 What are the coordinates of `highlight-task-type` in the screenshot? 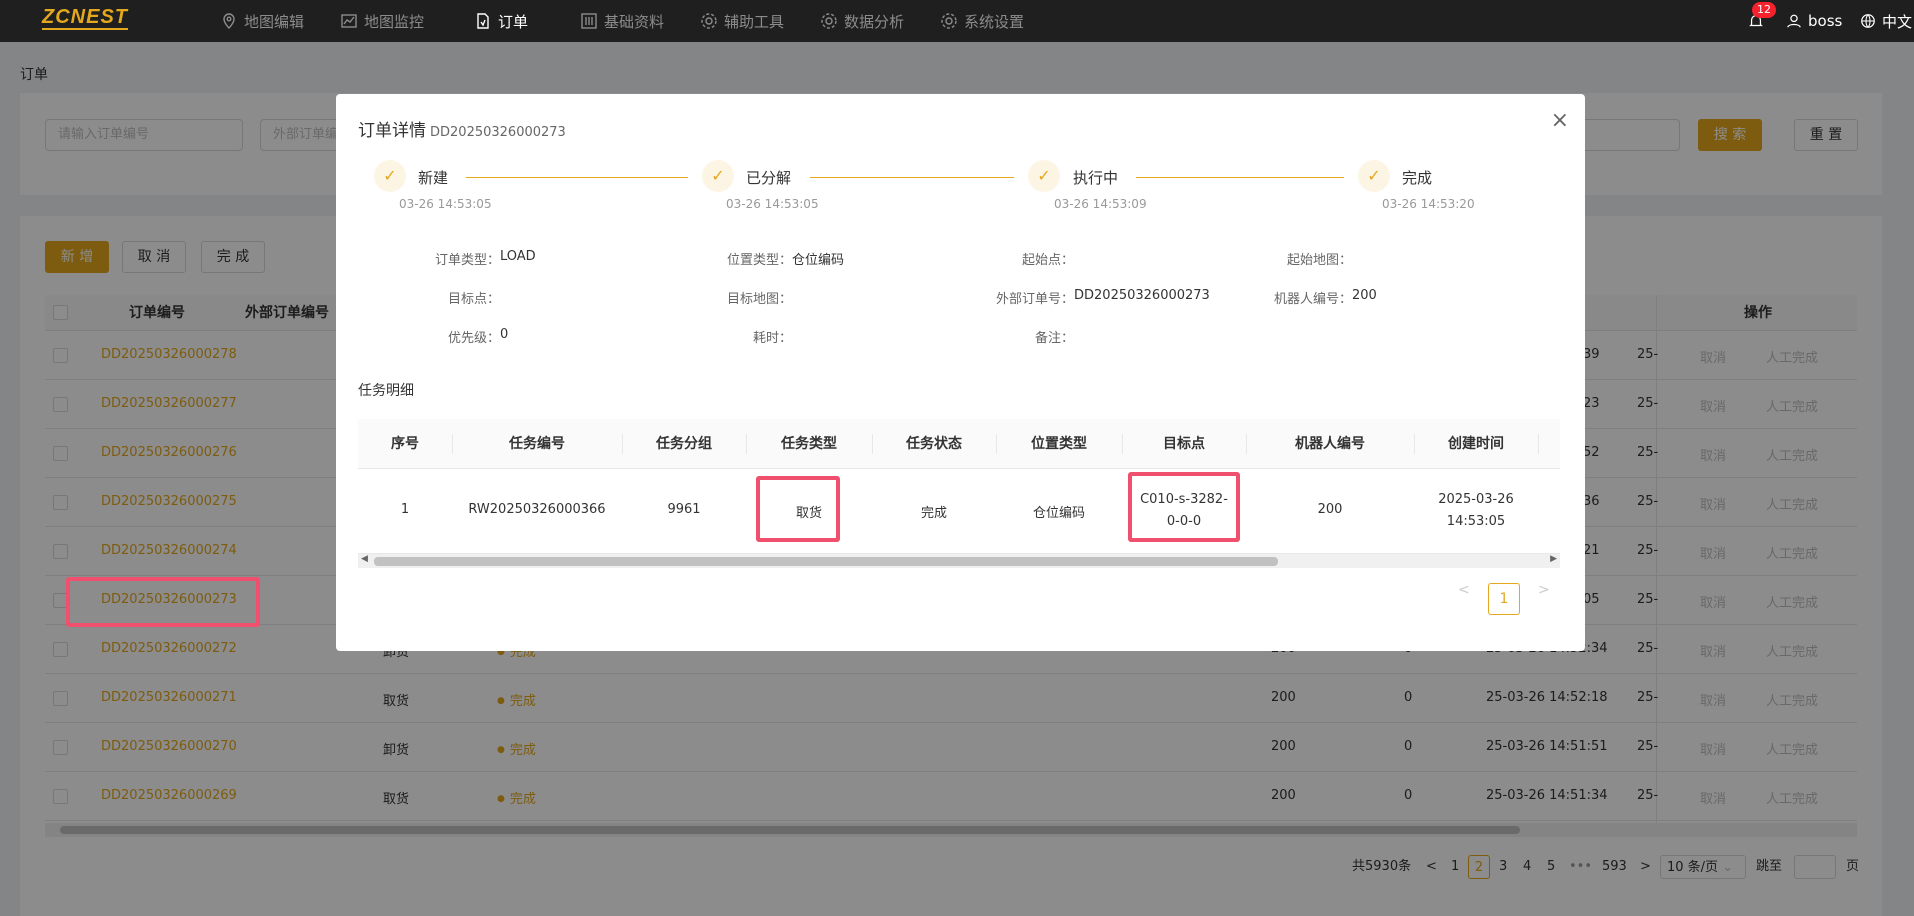 It's located at (798, 509).